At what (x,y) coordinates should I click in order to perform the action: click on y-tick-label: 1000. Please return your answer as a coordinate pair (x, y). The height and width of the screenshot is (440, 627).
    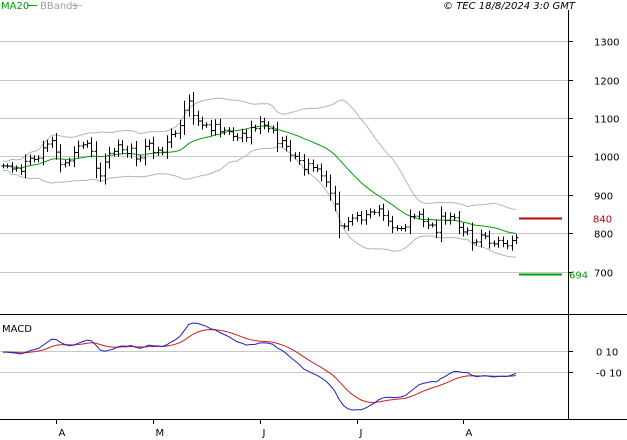
    Looking at the image, I should click on (606, 158).